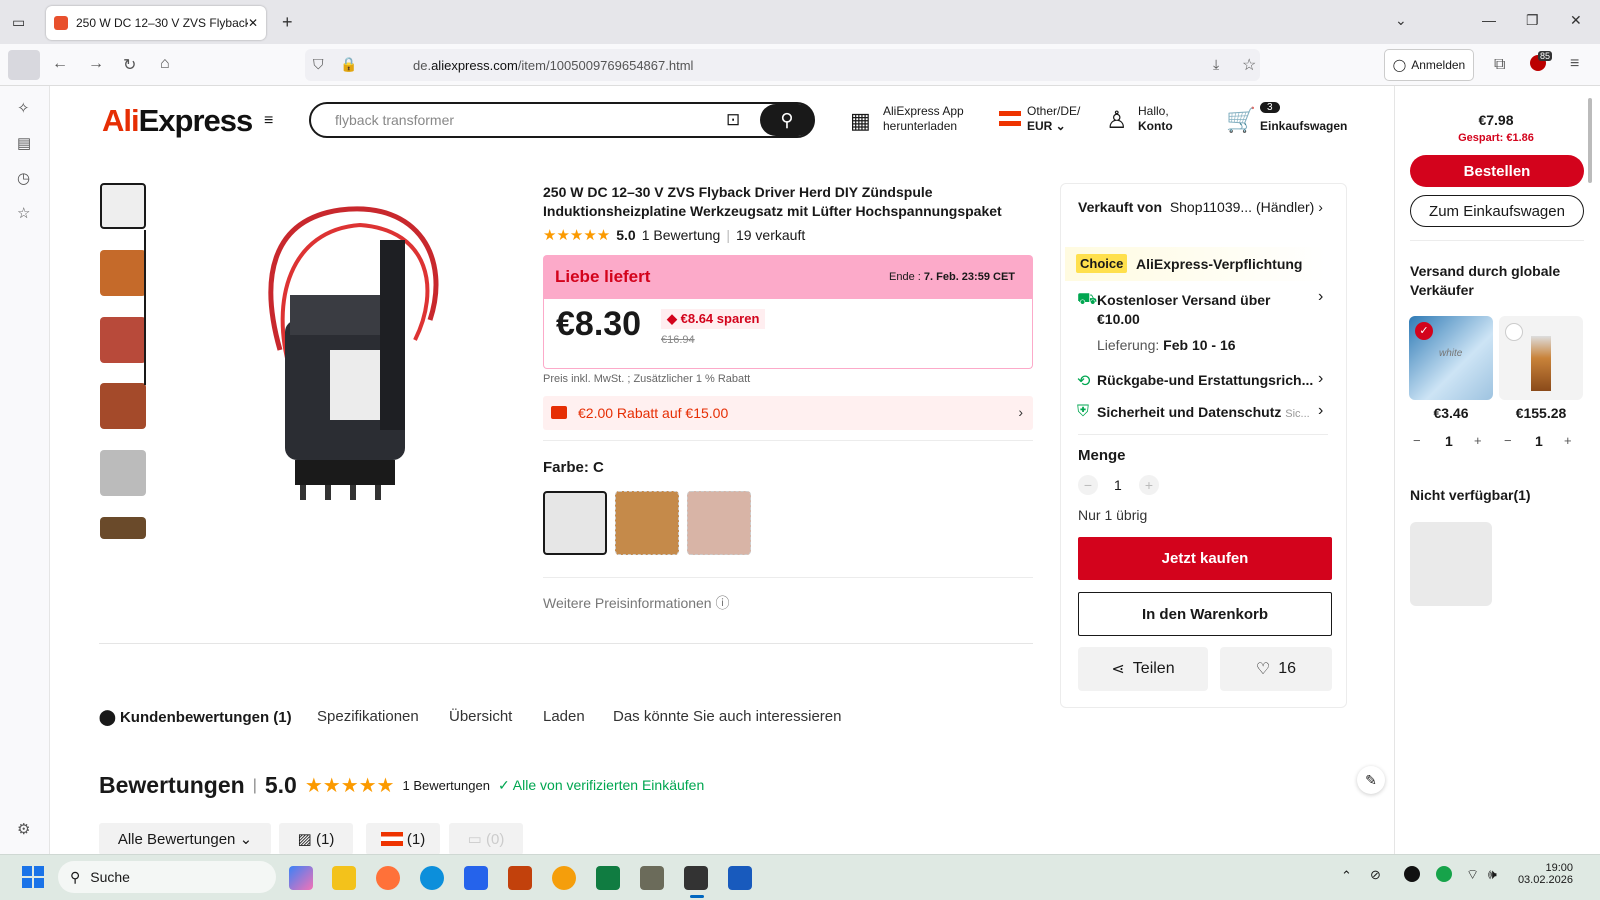 The image size is (1600, 900). Describe the element at coordinates (1184, 310) in the screenshot. I see `shipping-info: Kostenloser Versand über €10.00` at that location.